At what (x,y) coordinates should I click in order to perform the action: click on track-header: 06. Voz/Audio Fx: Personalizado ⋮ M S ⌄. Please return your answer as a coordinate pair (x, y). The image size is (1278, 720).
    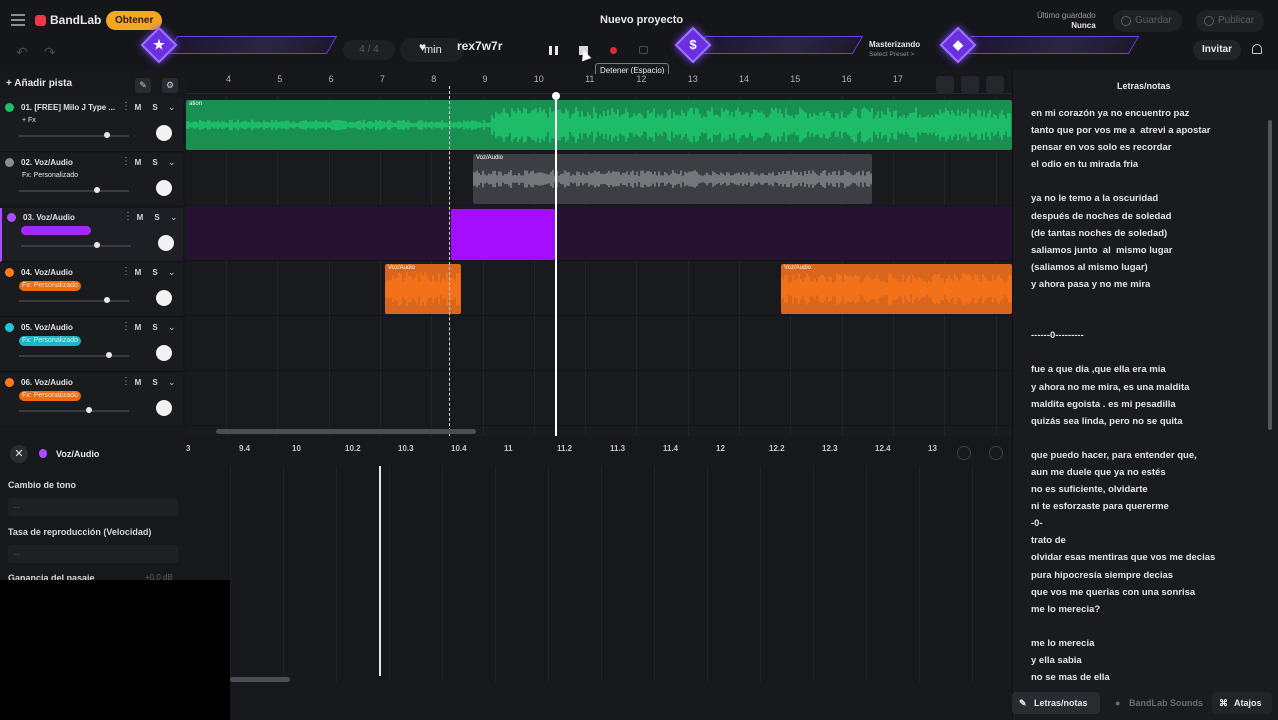
    Looking at the image, I should click on (91, 400).